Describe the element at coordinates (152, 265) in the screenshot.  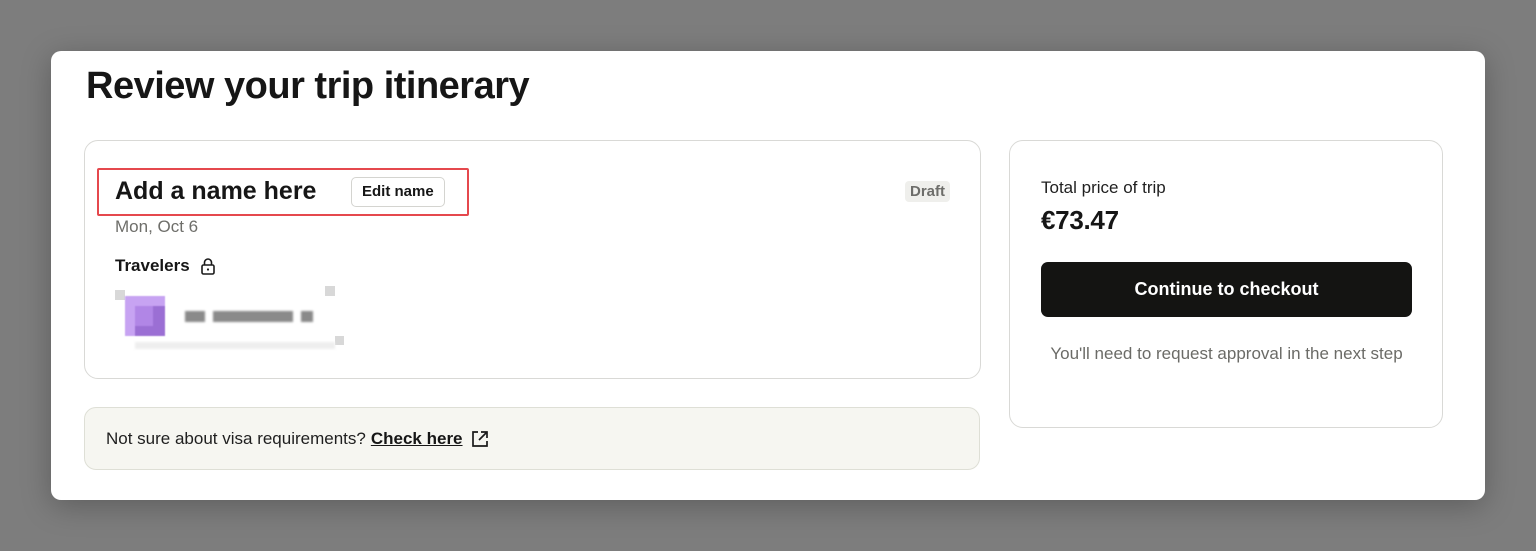
I see `travelers-label: Travelers` at that location.